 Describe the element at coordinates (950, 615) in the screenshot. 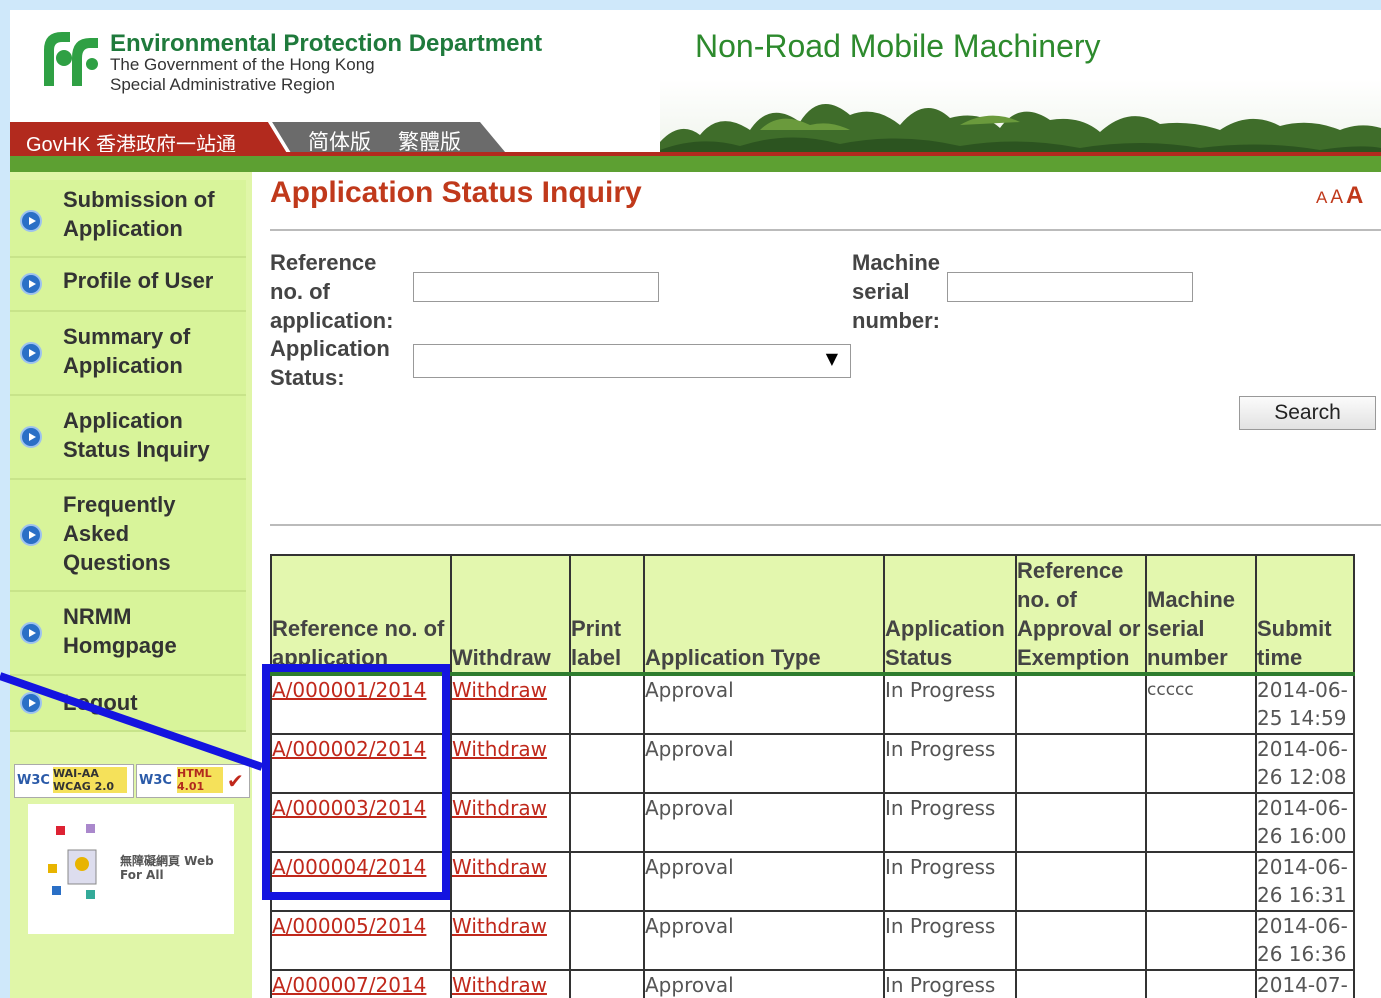

I see `col-header-application-status: Application Status` at that location.